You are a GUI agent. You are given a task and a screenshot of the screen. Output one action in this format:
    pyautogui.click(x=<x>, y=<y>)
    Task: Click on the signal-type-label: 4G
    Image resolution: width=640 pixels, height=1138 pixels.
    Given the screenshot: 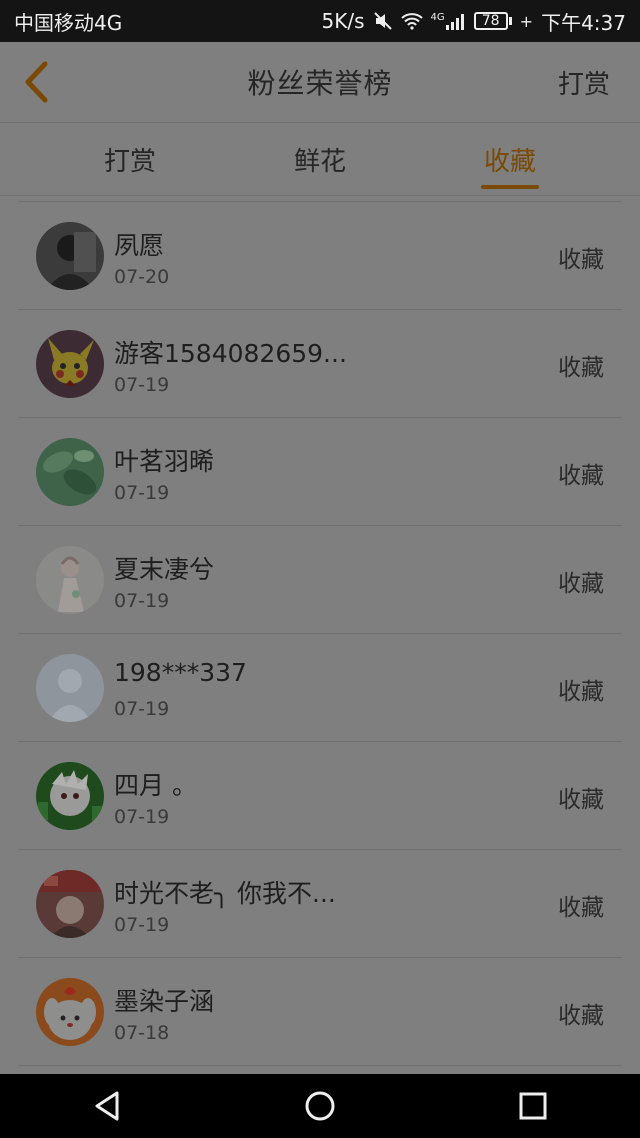 What is the action you would take?
    pyautogui.click(x=437, y=17)
    